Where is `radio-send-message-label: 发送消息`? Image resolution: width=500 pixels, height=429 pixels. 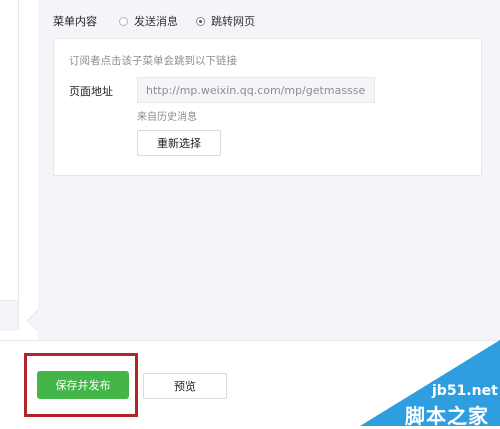
radio-send-message-label: 发送消息 is located at coordinates (156, 21).